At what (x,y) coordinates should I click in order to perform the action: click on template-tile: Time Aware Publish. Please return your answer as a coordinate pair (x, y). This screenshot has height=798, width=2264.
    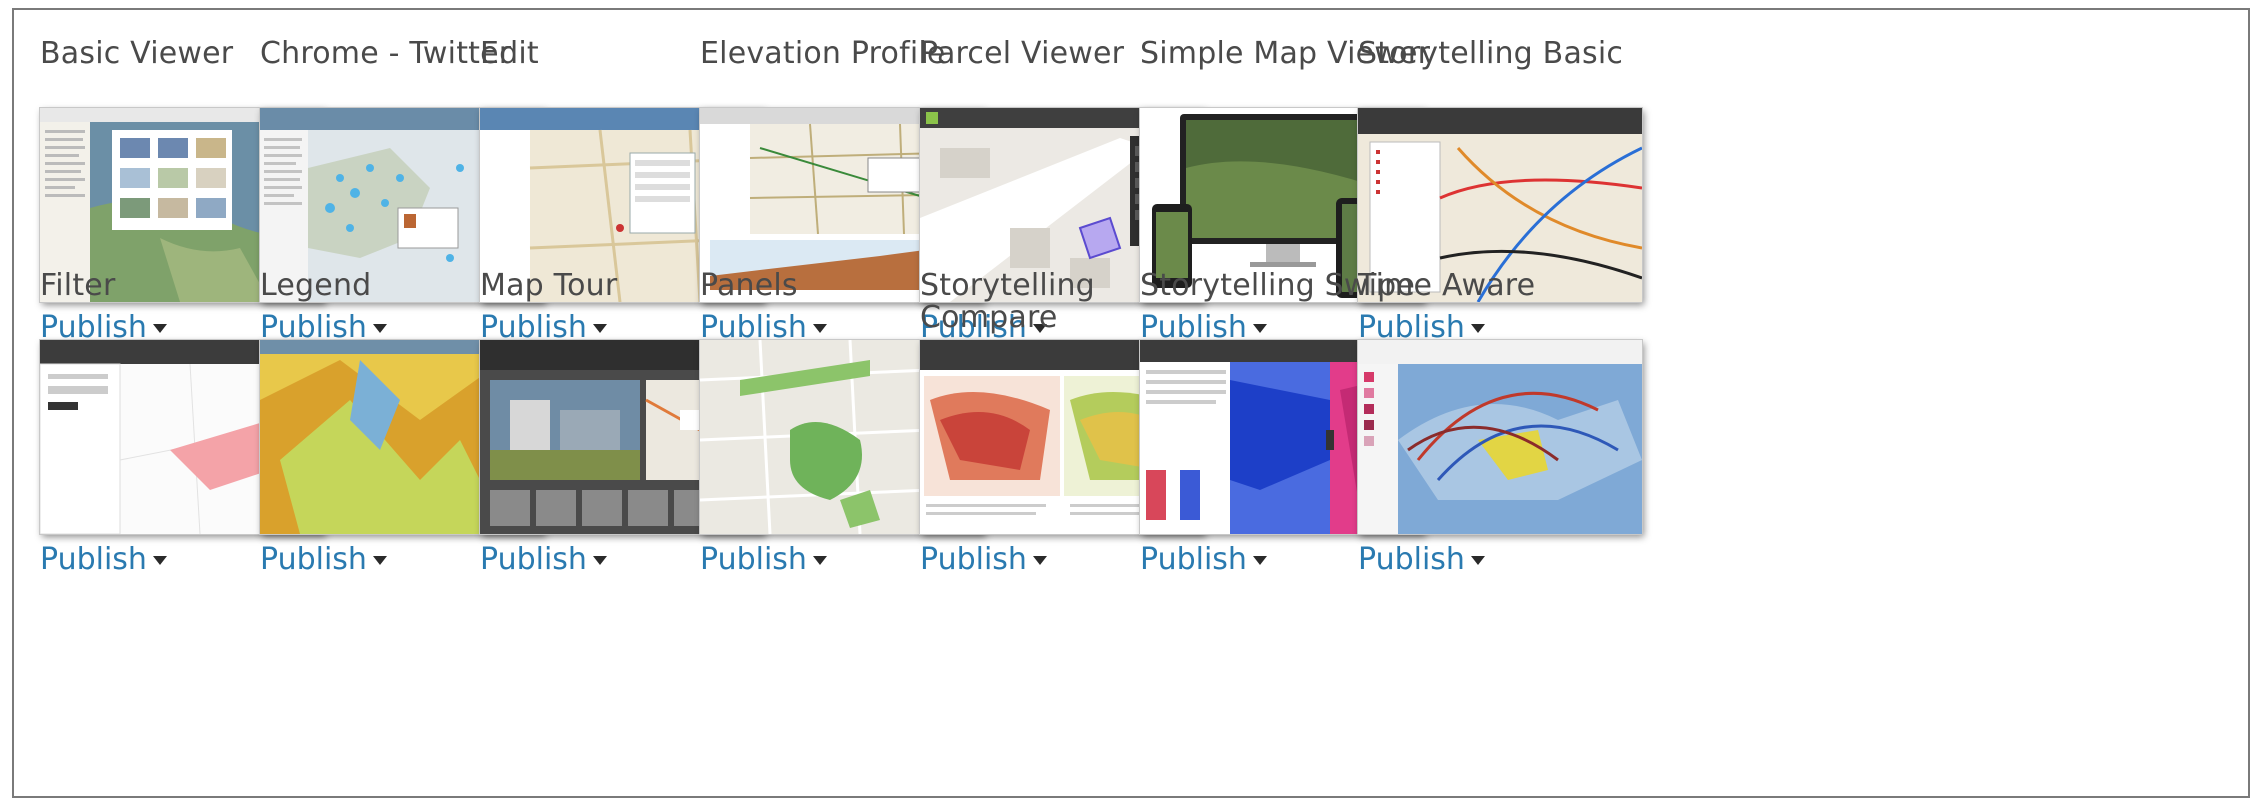
    Looking at the image, I should click on (1508, 424).